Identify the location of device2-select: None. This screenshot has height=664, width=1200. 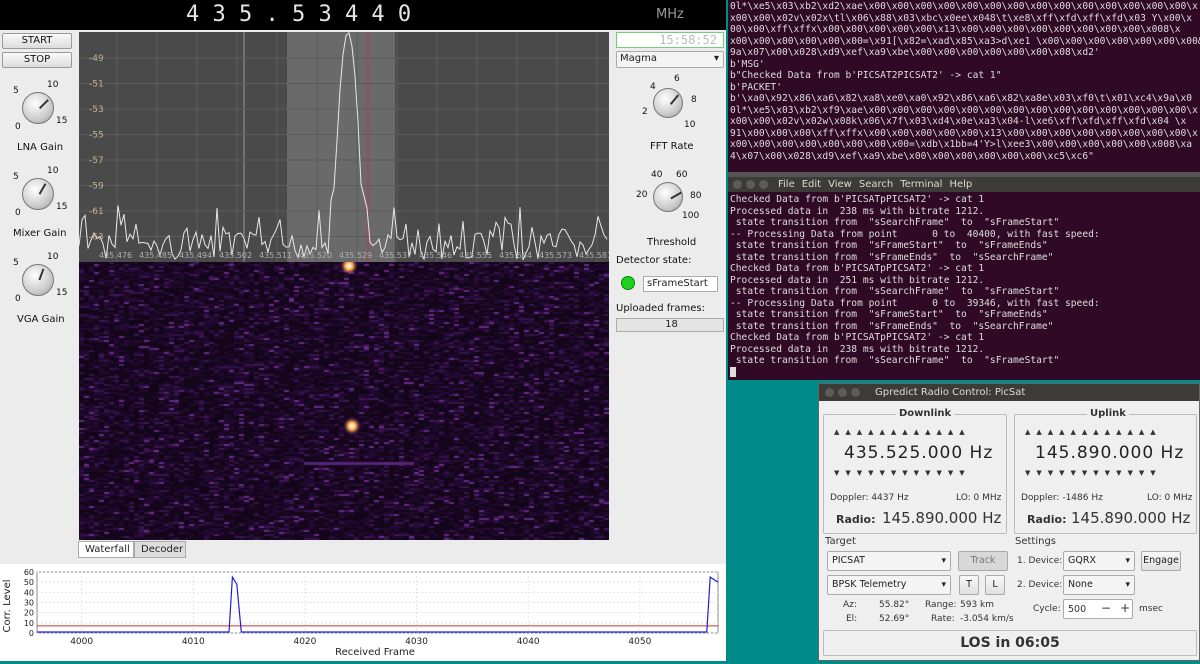
(1099, 585).